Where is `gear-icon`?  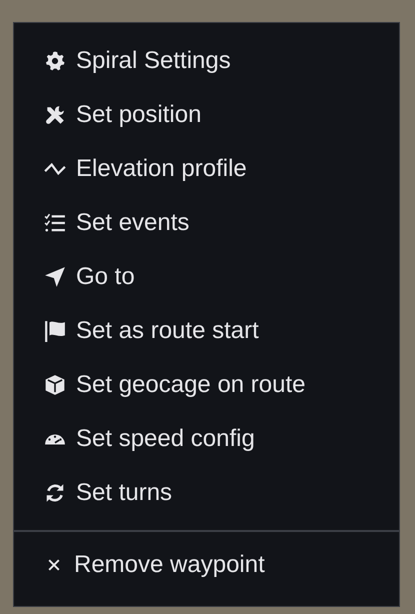 gear-icon is located at coordinates (55, 61).